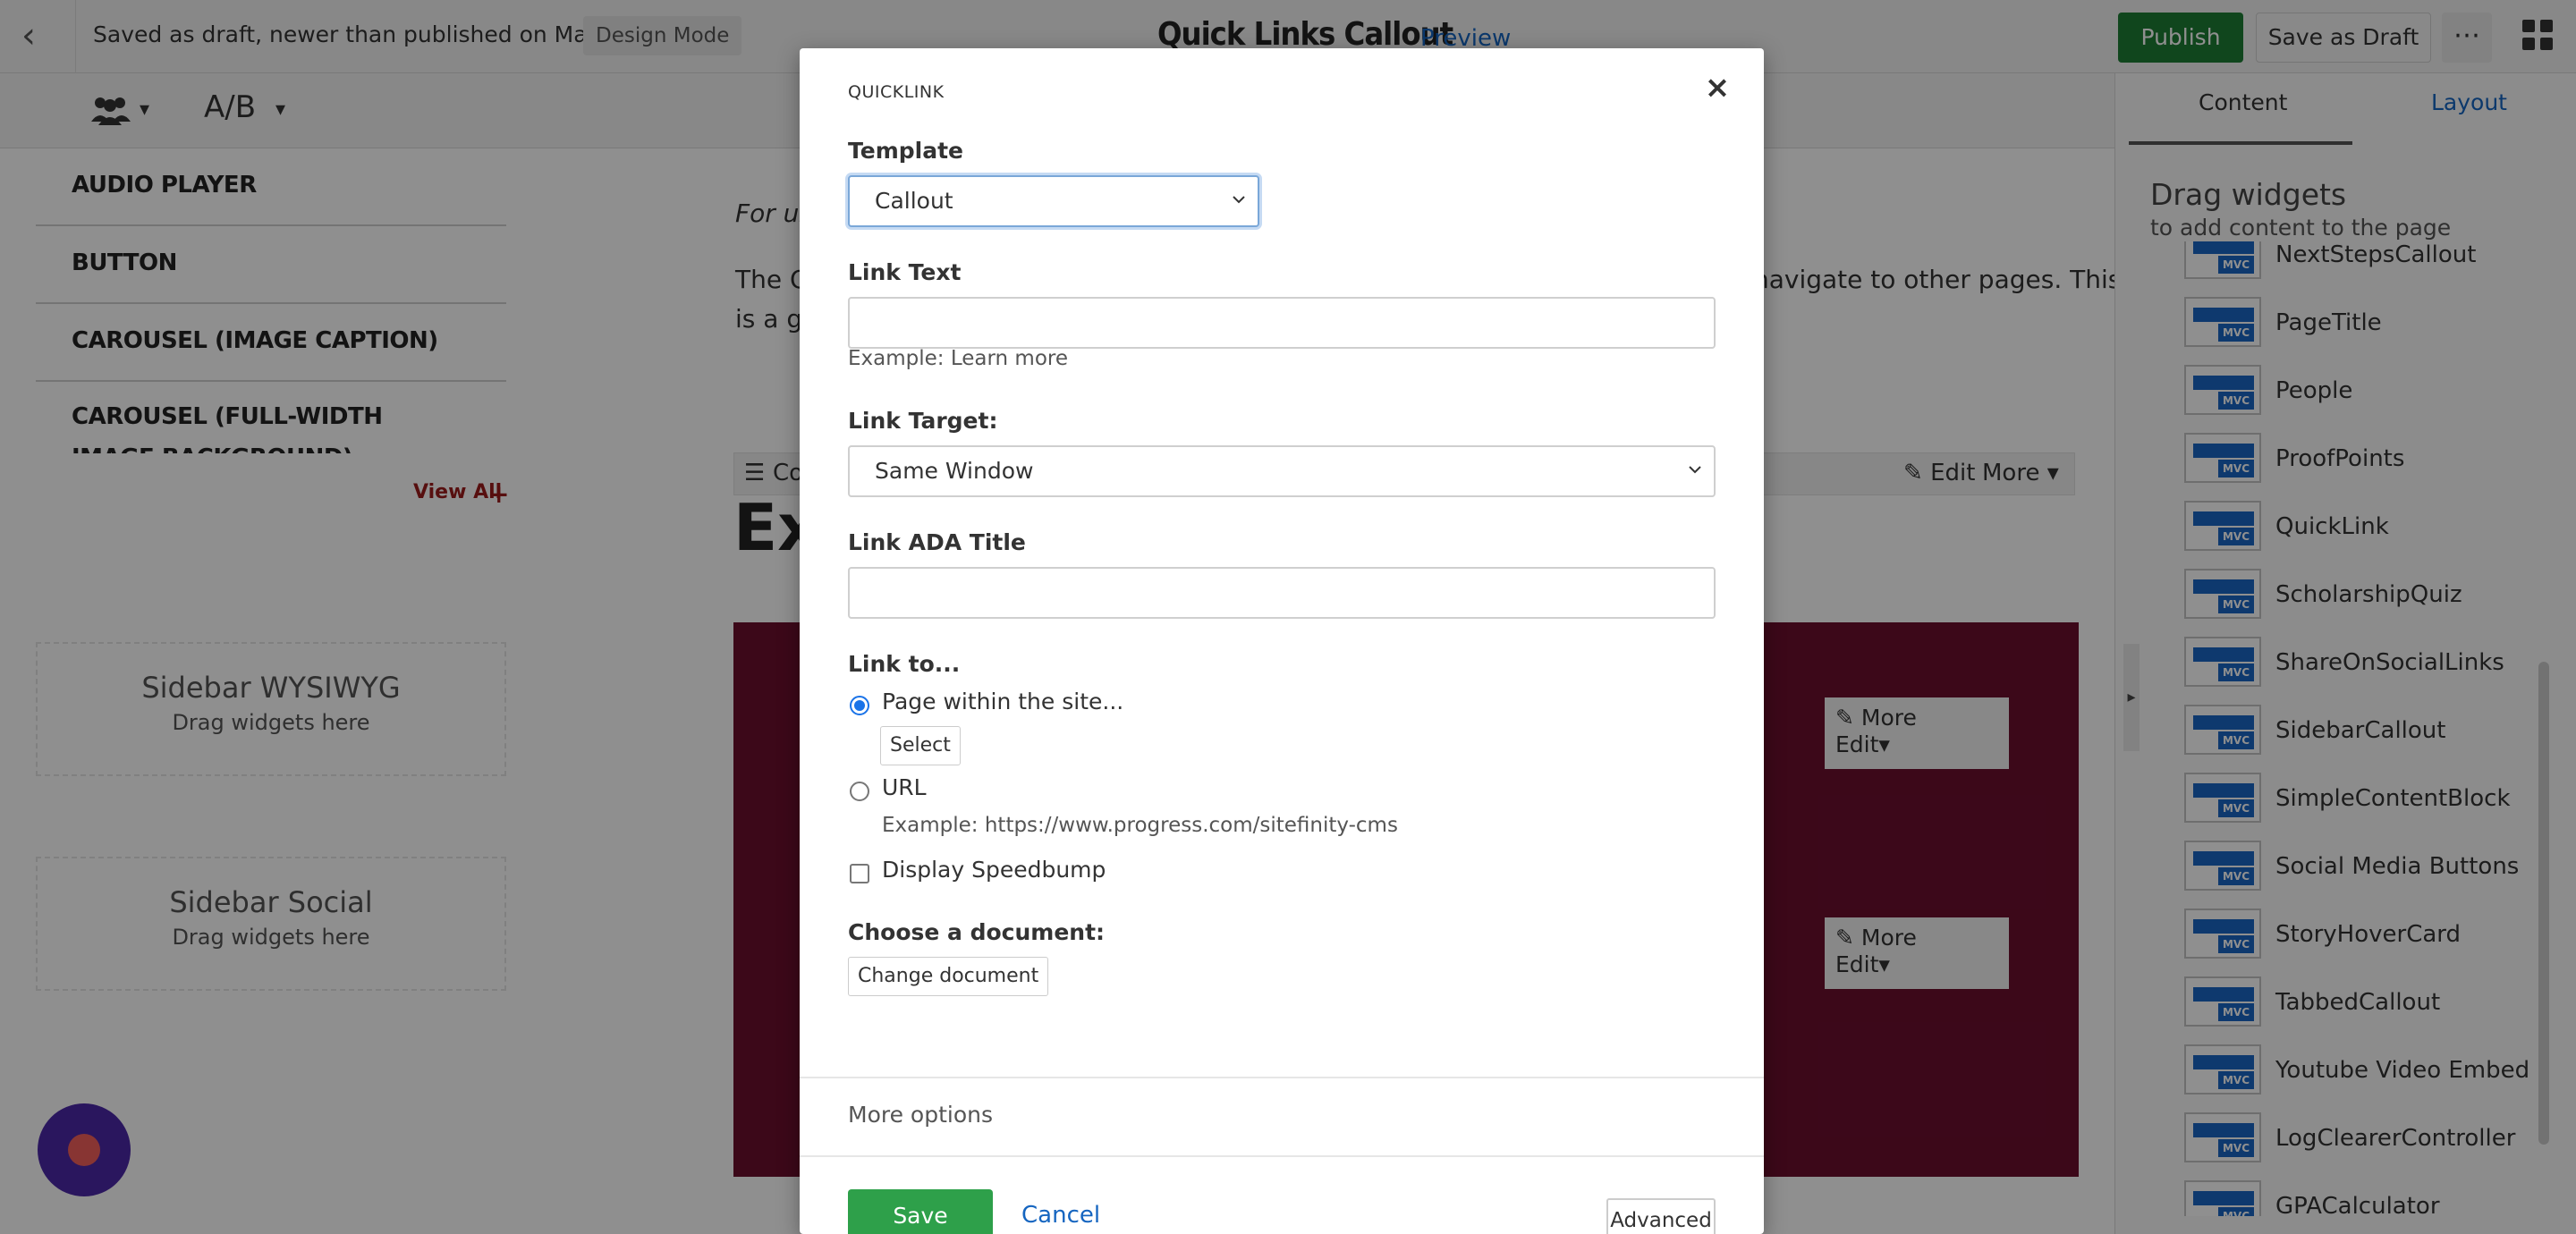 The width and height of the screenshot is (2576, 1234). I want to click on link-target-value: Same Window, so click(954, 471).